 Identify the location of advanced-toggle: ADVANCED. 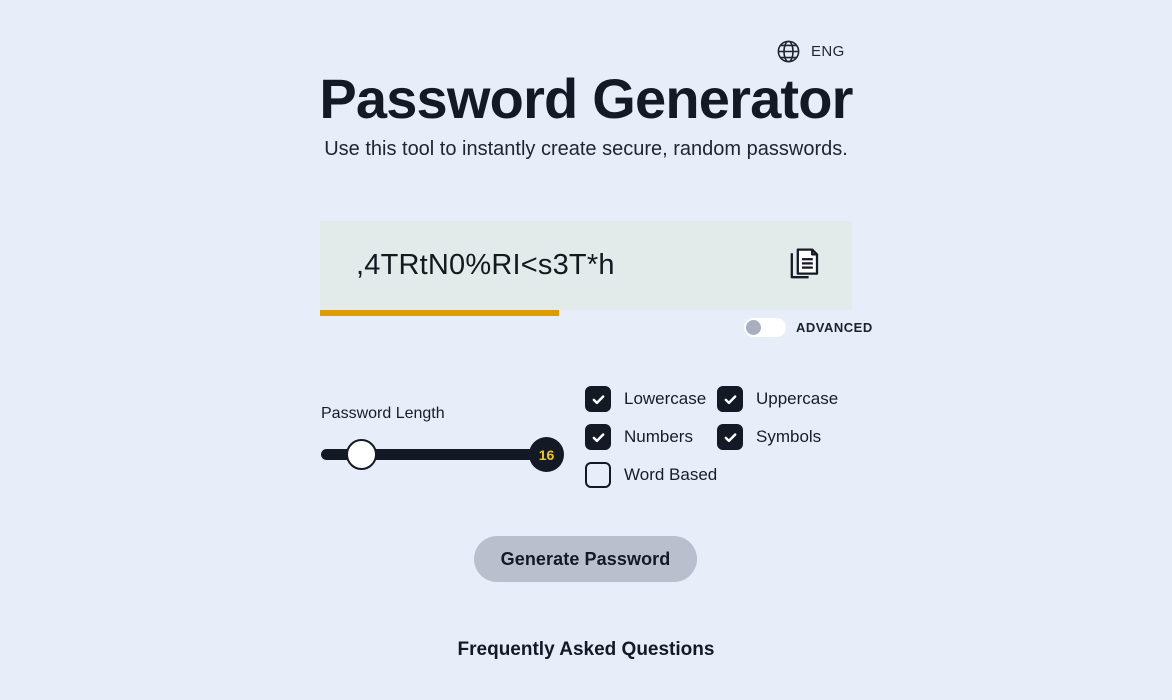
(808, 327).